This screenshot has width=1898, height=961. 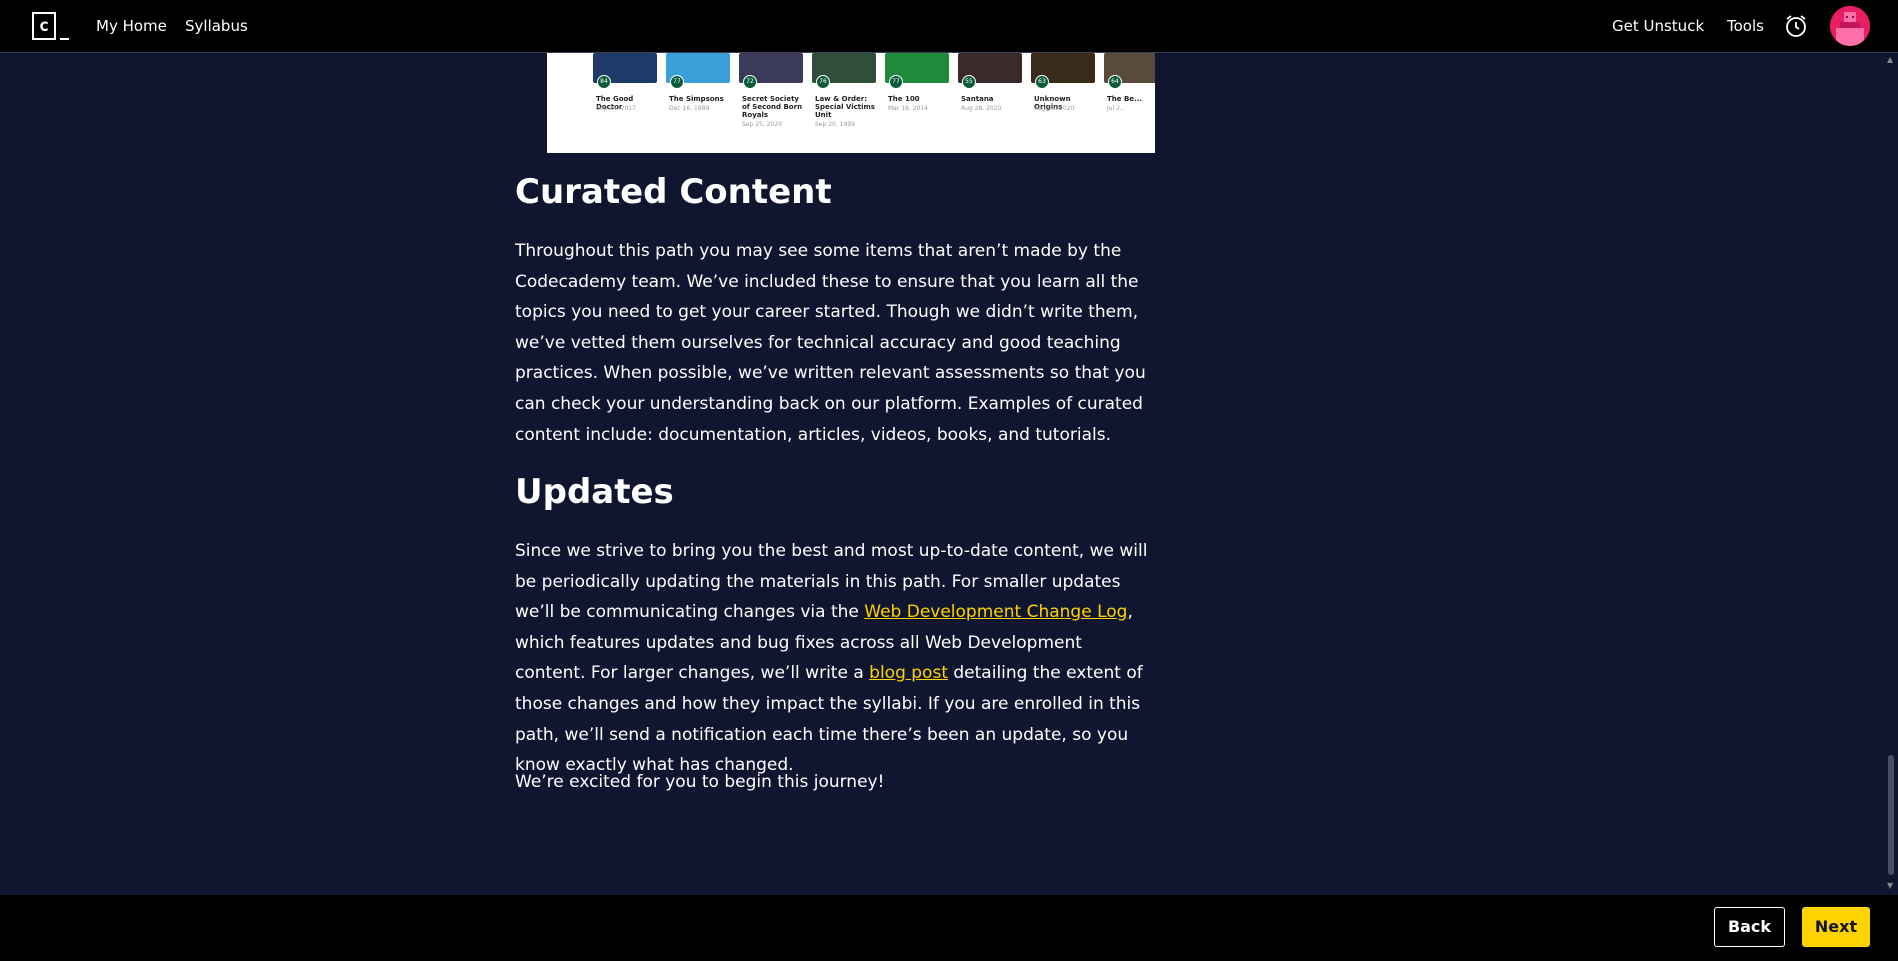 What do you see at coordinates (835, 124) in the screenshot?
I see `show-date: Sep 20, 1999` at bounding box center [835, 124].